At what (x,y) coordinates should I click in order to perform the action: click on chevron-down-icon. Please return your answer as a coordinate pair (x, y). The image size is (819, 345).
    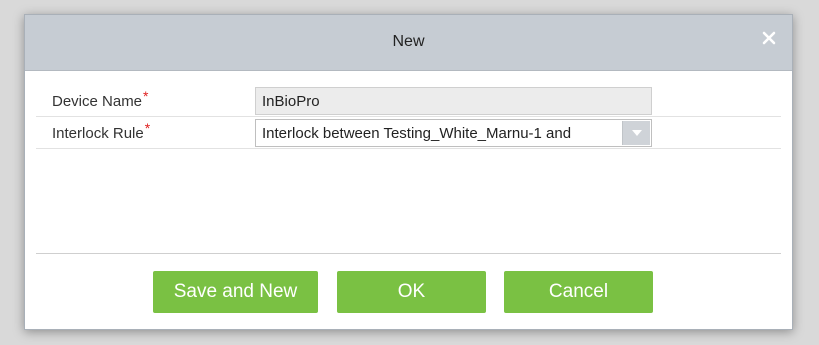
    Looking at the image, I should click on (637, 133).